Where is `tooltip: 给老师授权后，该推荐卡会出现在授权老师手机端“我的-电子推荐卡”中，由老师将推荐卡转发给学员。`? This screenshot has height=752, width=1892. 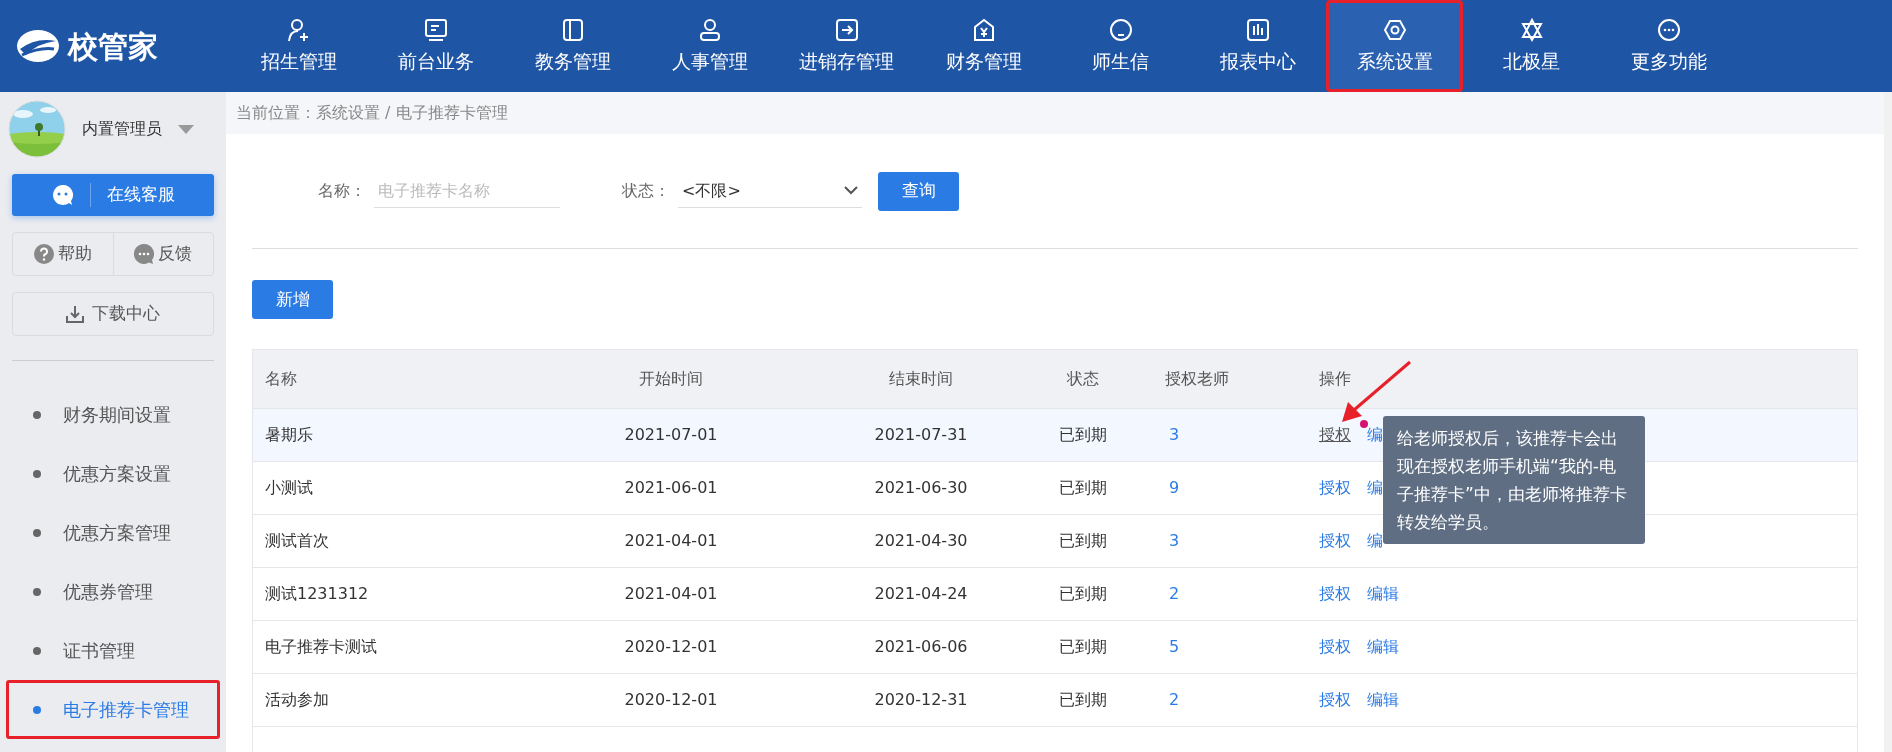
tooltip: 给老师授权后，该推荐卡会出现在授权老师手机端“我的-电子推荐卡”中，由老师将推荐卡转发给学员。 is located at coordinates (1514, 480).